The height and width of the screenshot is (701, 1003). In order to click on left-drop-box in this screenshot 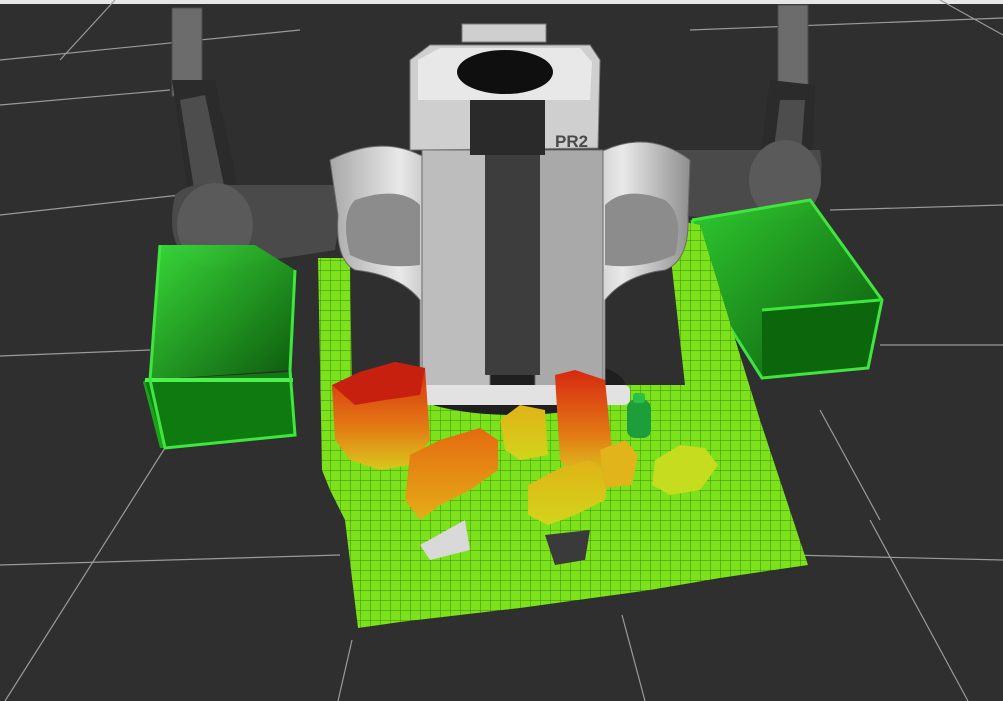, I will do `click(220, 347)`.